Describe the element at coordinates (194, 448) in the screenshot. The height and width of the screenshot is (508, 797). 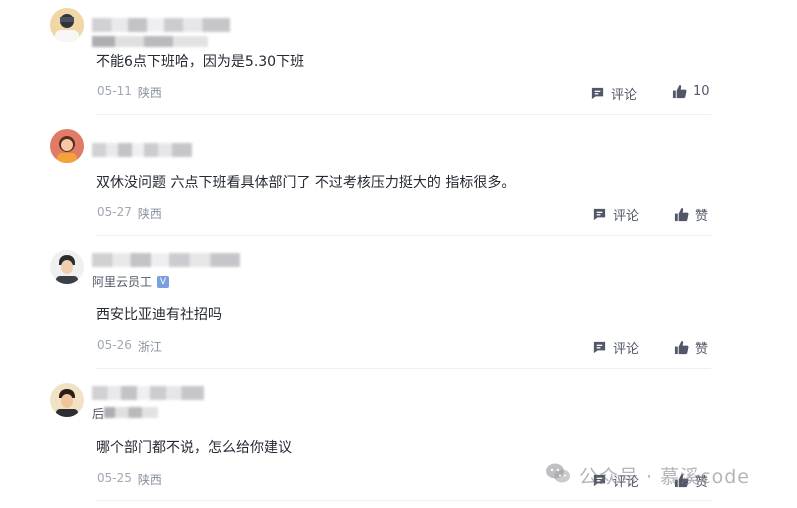
I see `comment-text: 哪个部门都不说，怎么给你建议` at that location.